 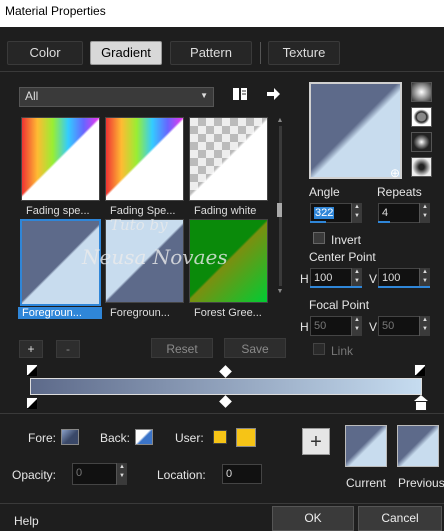 I want to click on repeats-slider, so click(x=384, y=222).